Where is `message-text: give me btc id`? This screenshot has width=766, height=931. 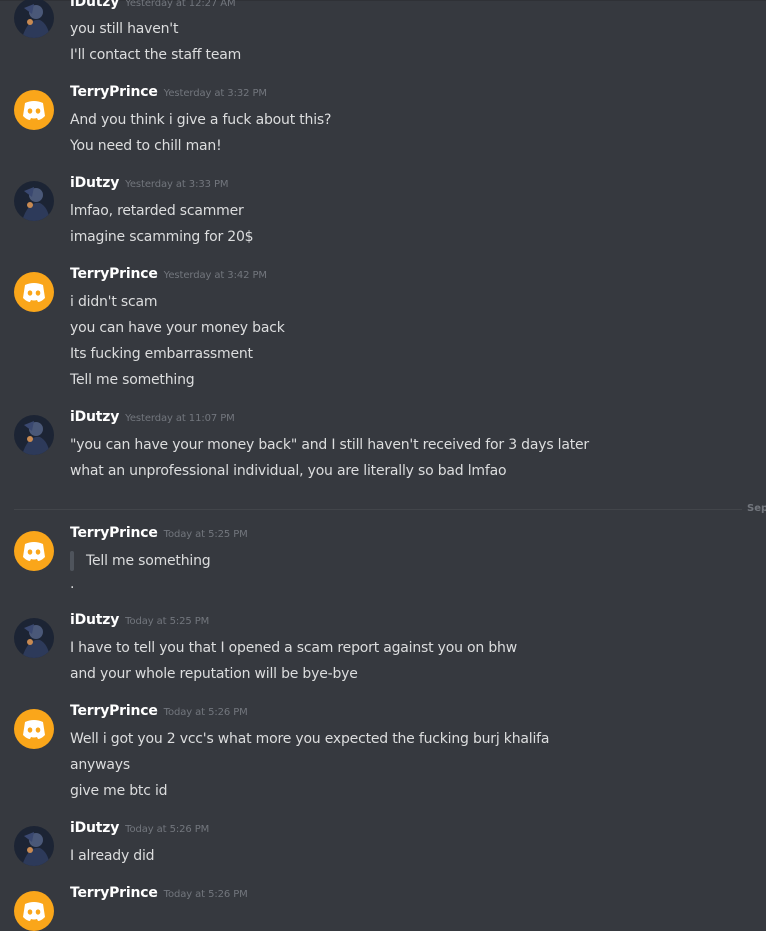
message-text: give me btc id is located at coordinates (119, 791).